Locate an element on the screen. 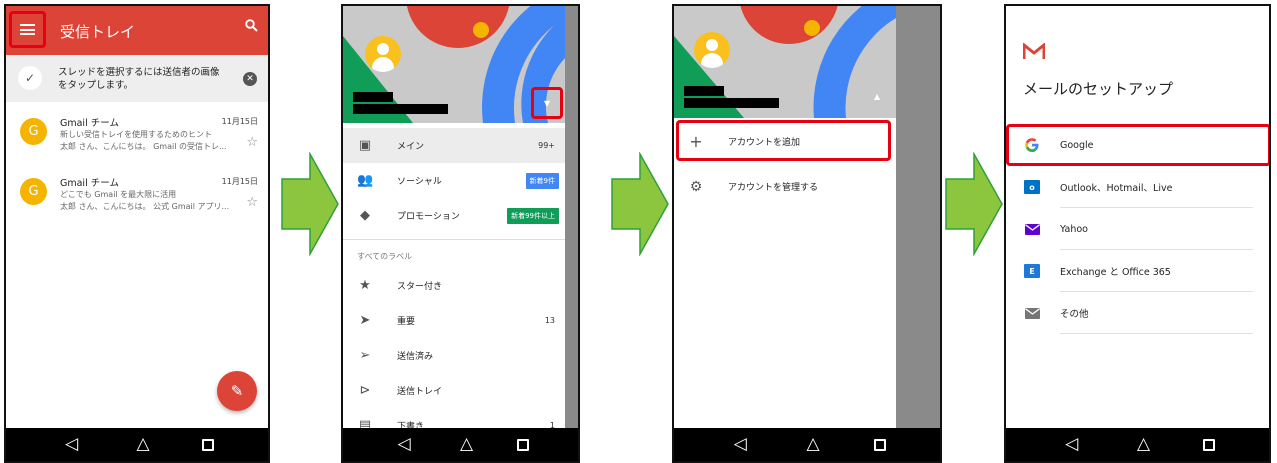 This screenshot has width=1277, height=463. inbox-title: 受信トレイ is located at coordinates (98, 32).